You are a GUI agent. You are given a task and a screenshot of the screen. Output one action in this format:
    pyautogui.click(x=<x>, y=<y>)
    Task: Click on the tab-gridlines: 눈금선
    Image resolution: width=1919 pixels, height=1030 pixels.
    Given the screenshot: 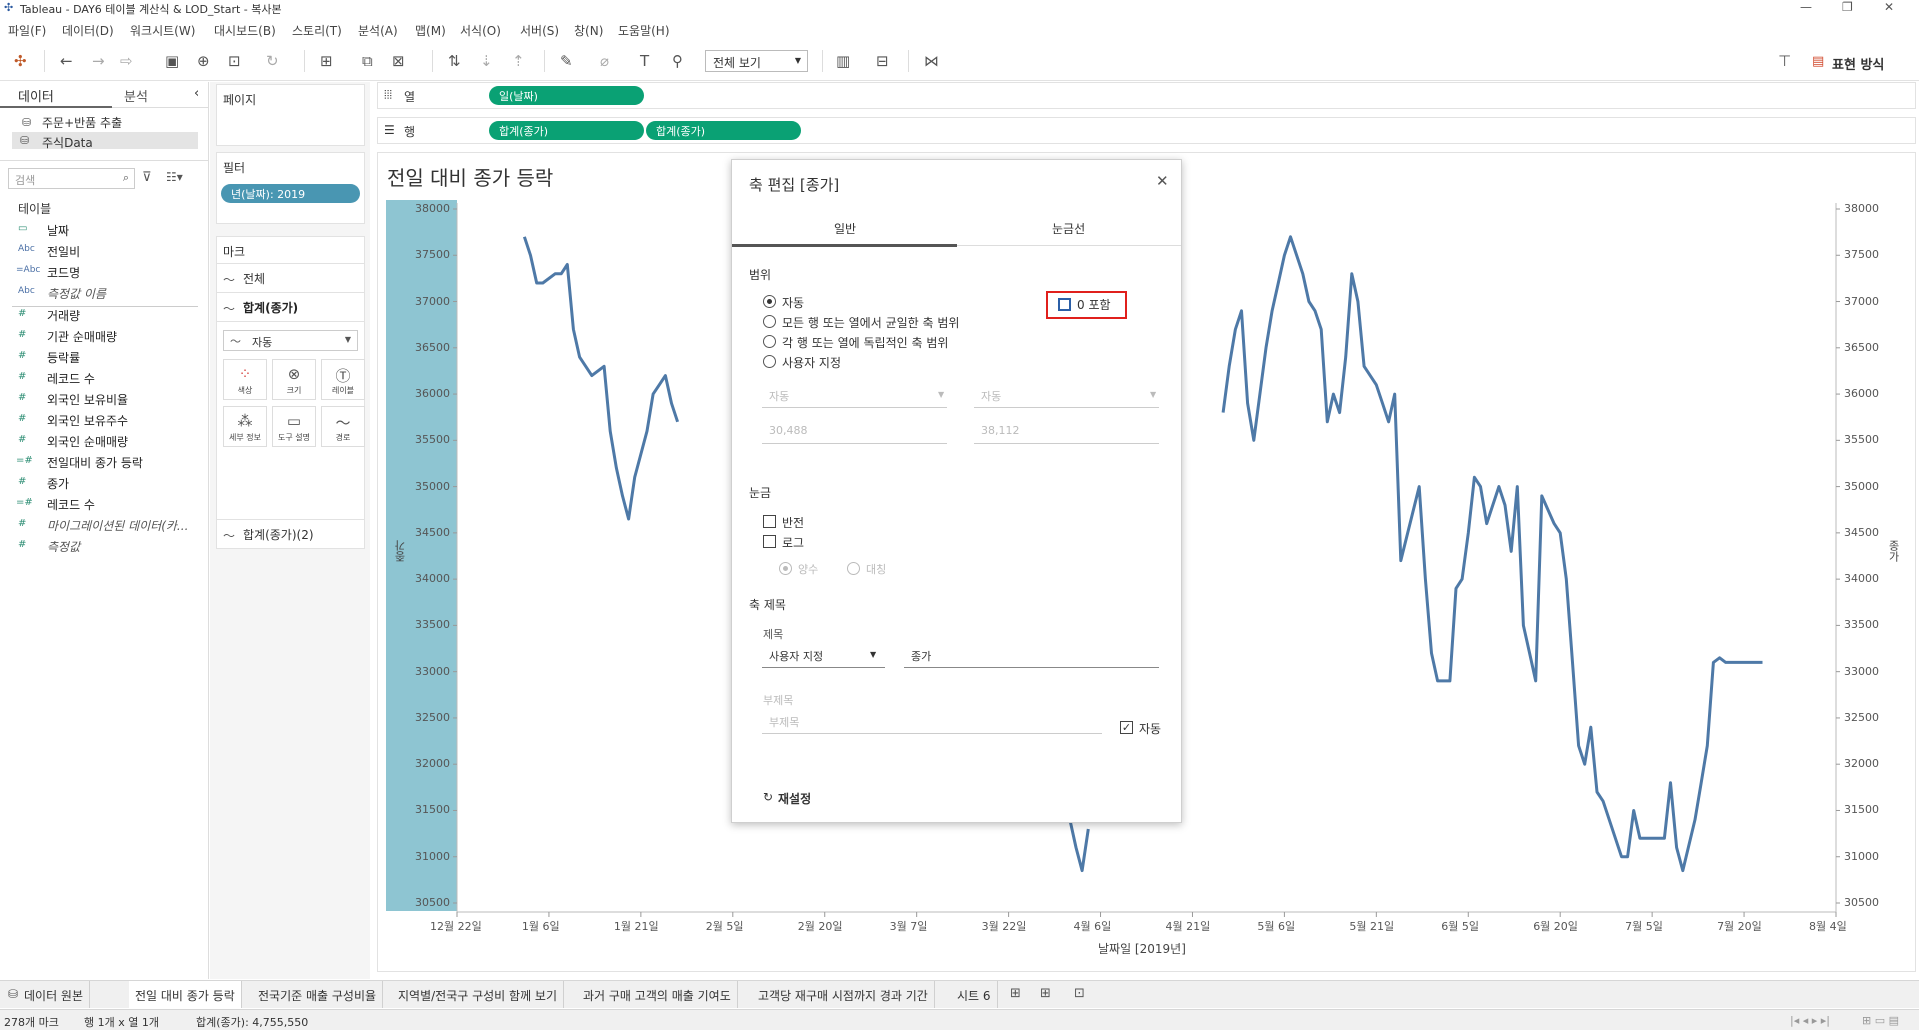 What is the action you would take?
    pyautogui.click(x=1068, y=228)
    